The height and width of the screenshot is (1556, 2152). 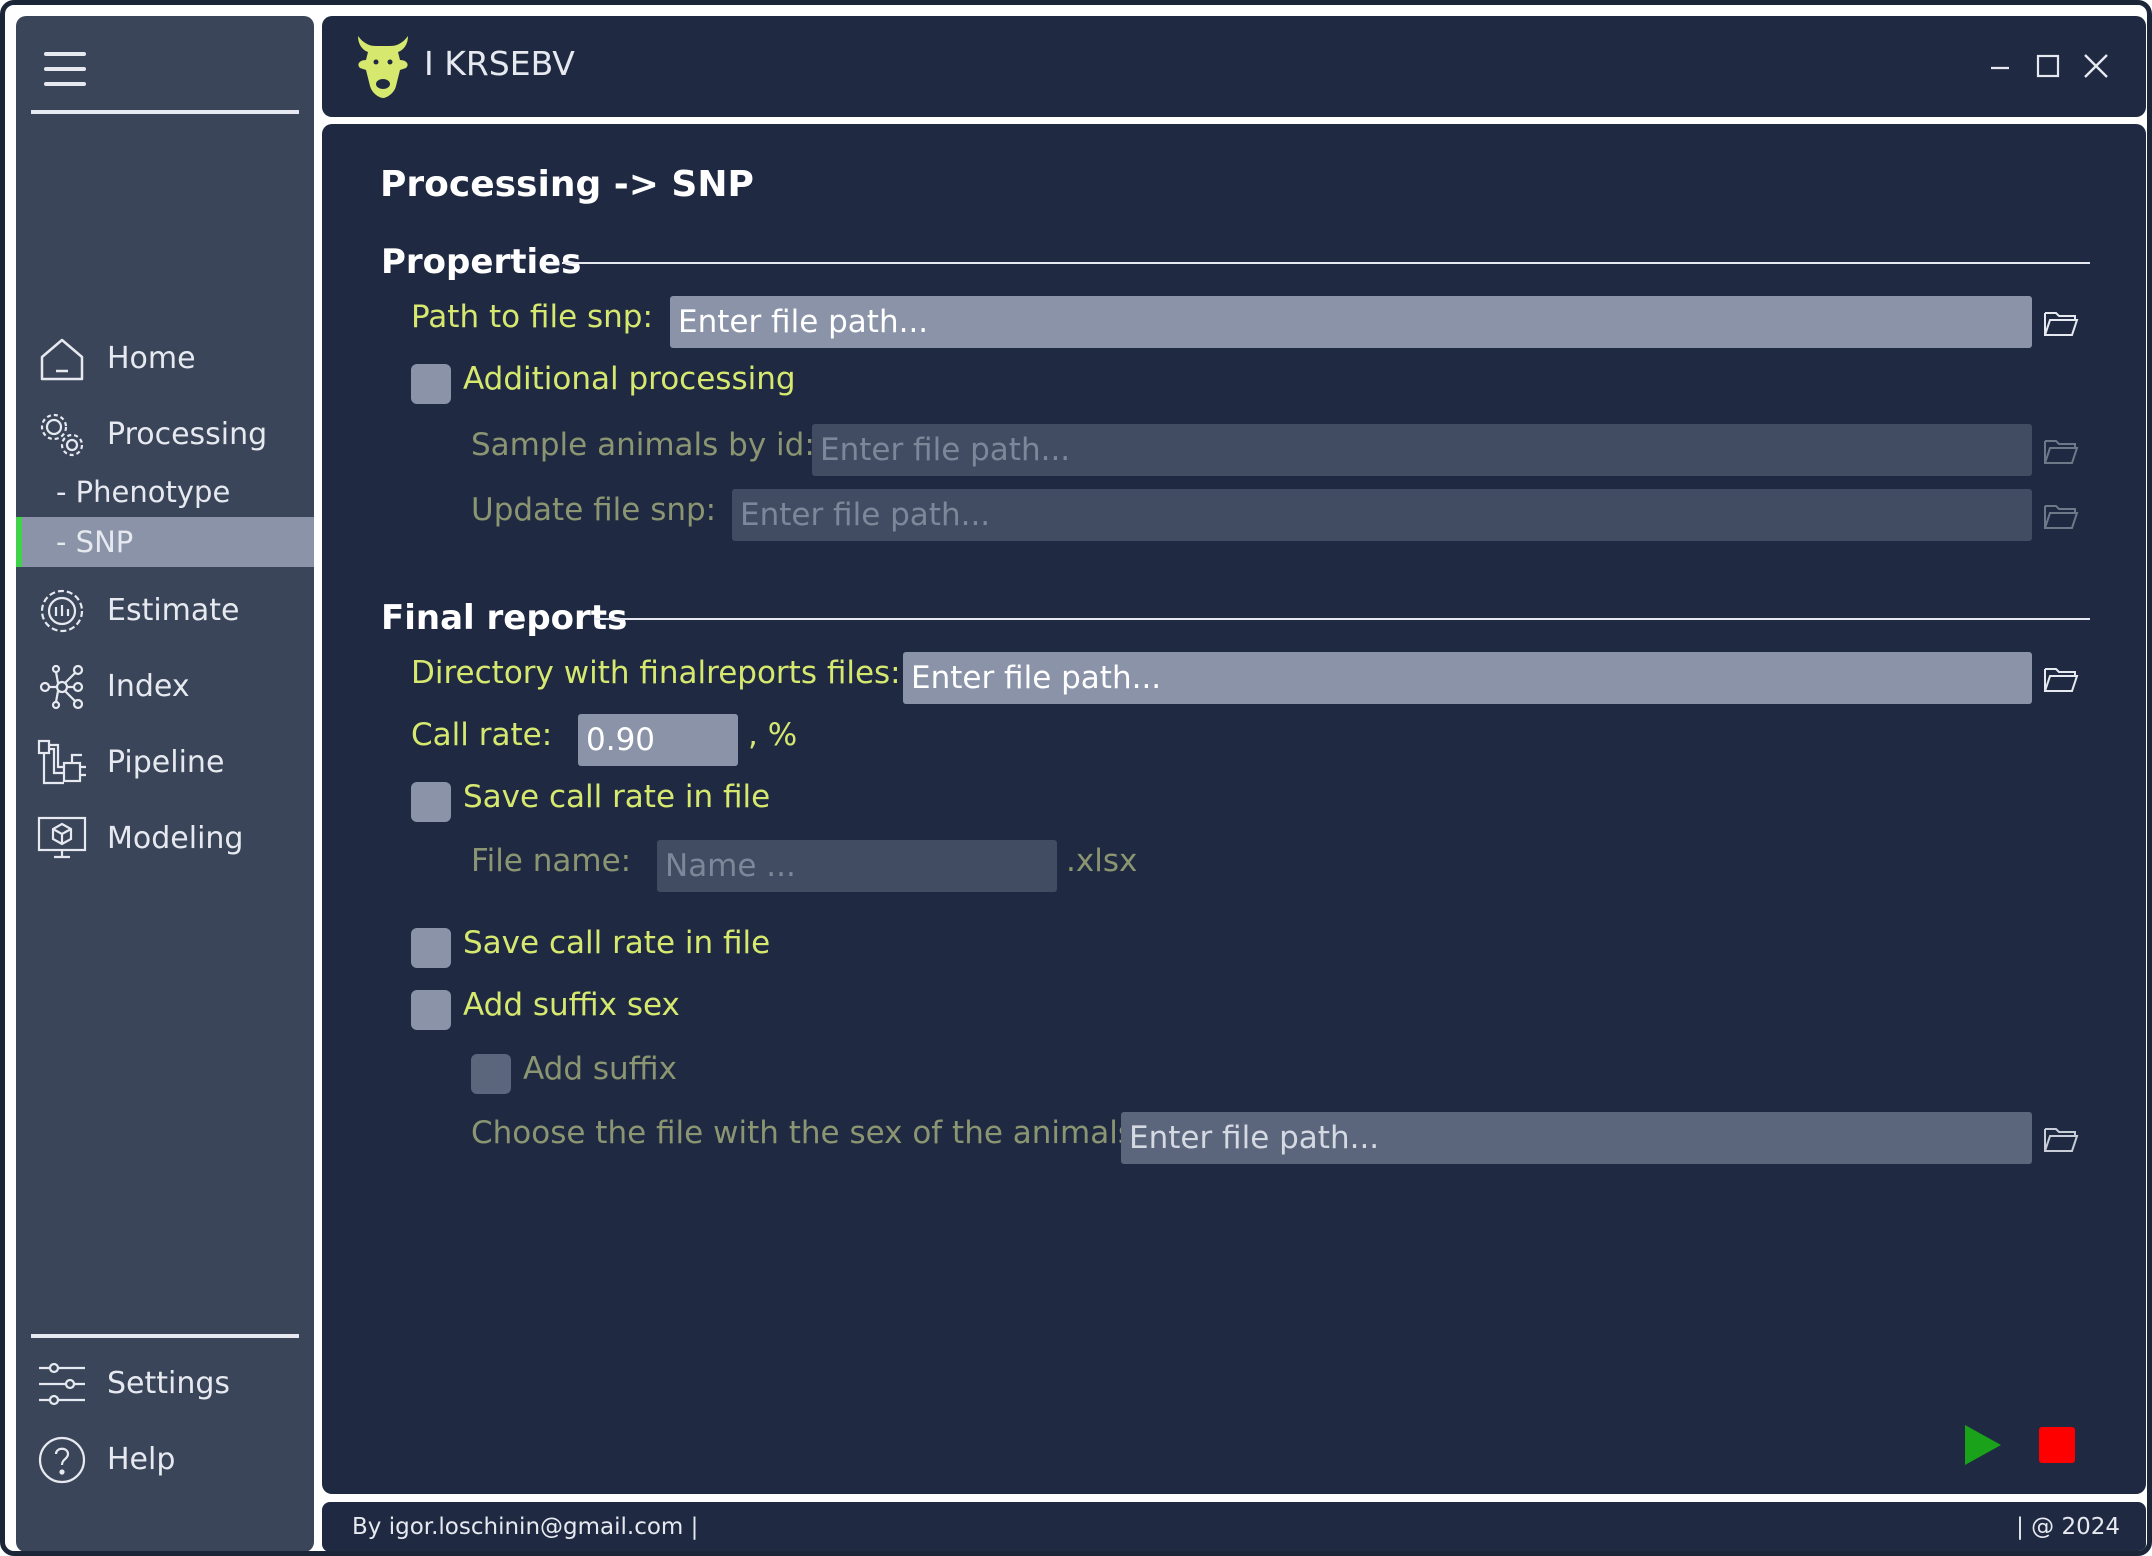 I want to click on stop-button, so click(x=2057, y=1445).